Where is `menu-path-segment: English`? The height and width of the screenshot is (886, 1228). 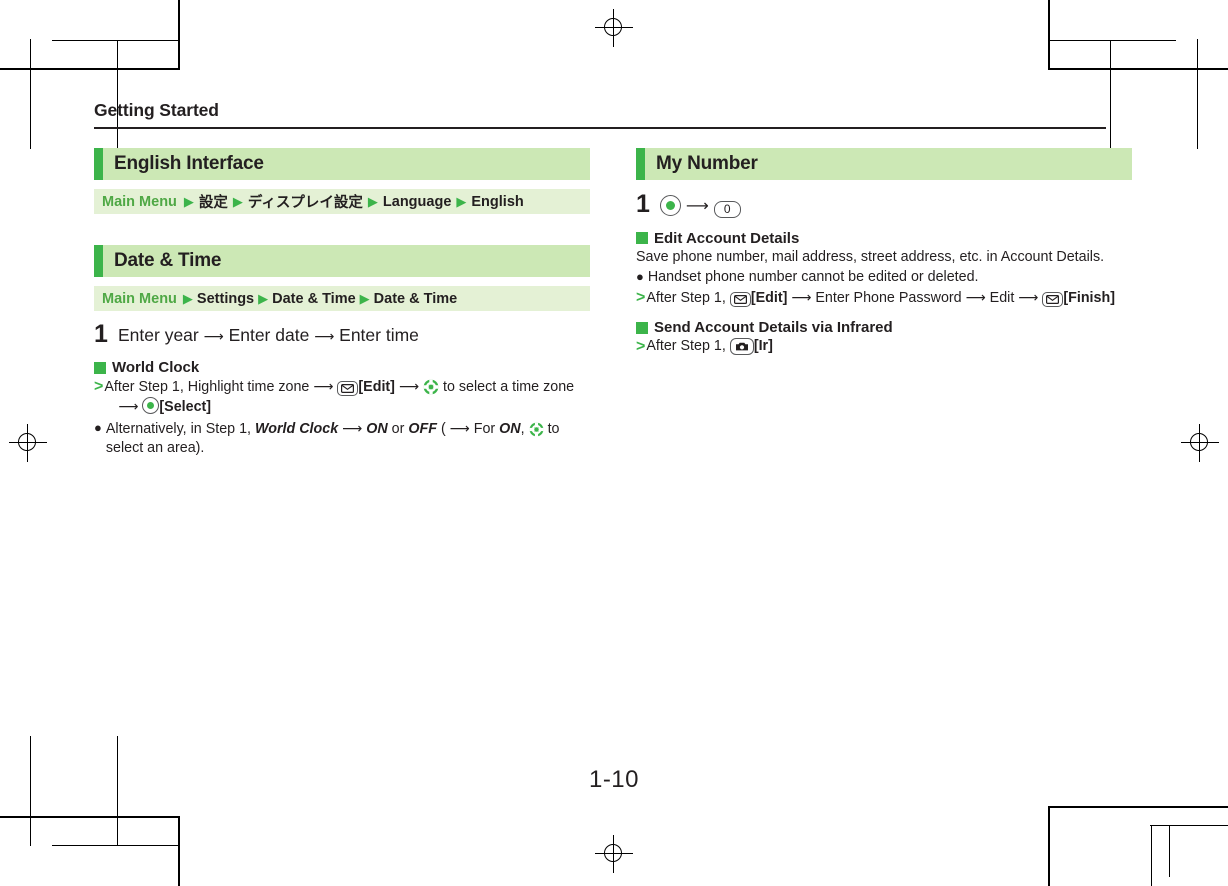
menu-path-segment: English is located at coordinates (497, 201).